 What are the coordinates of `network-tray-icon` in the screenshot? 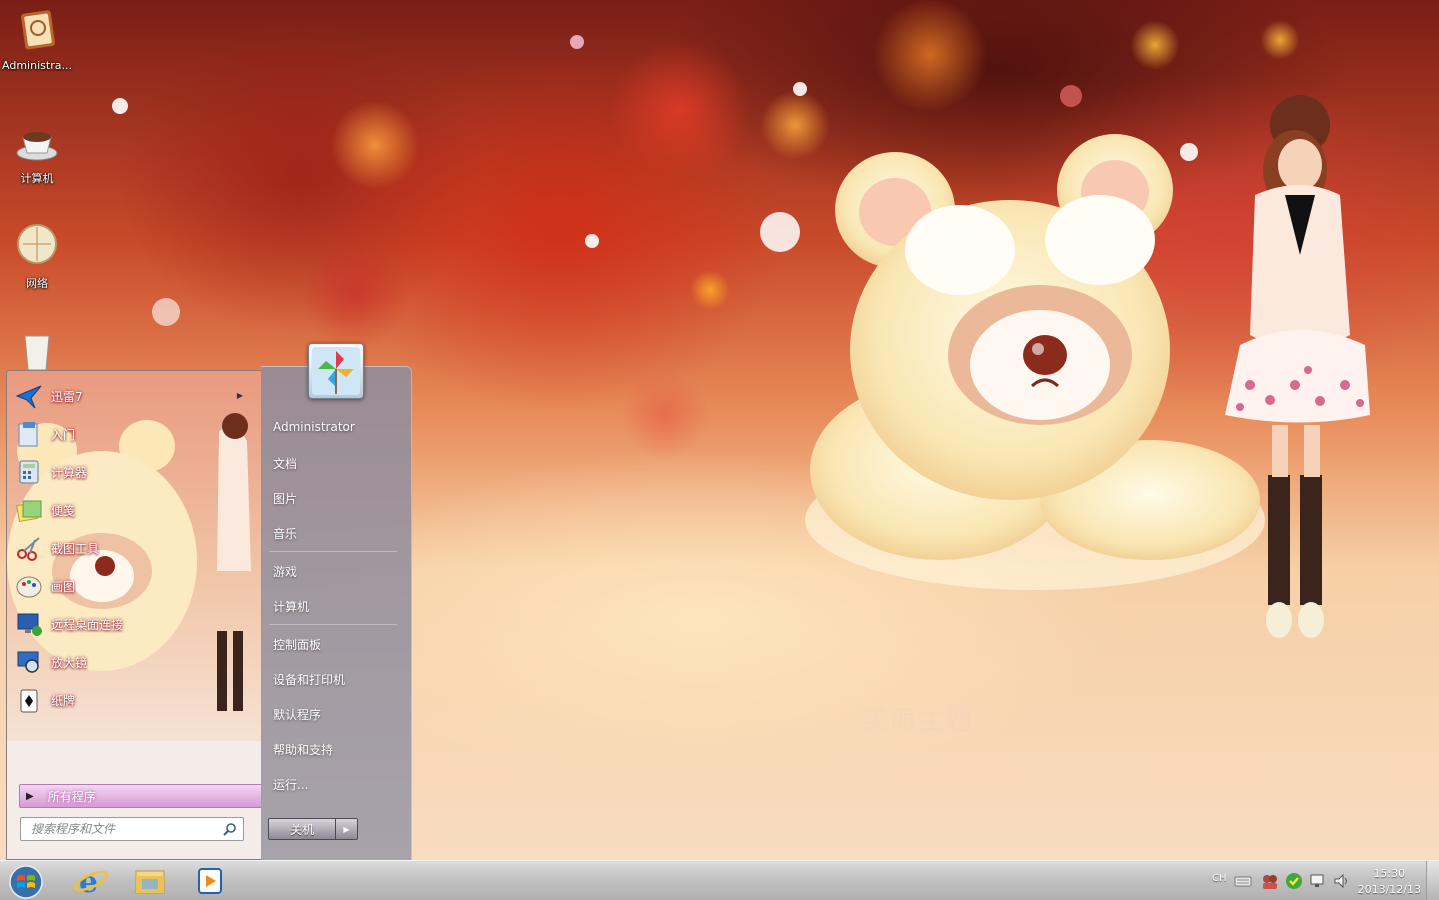 It's located at (1318, 881).